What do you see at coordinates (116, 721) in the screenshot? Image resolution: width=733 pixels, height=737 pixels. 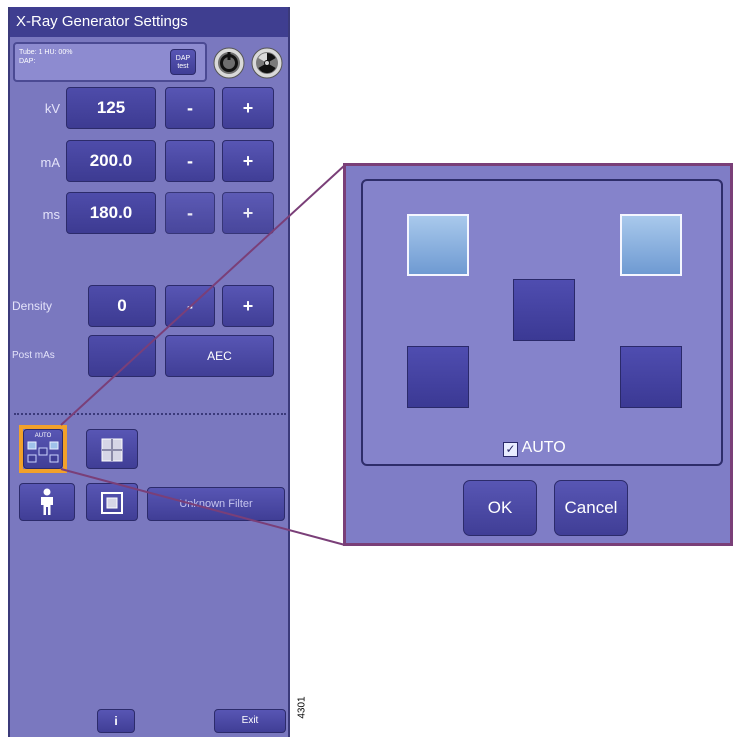 I see `info-button: i` at bounding box center [116, 721].